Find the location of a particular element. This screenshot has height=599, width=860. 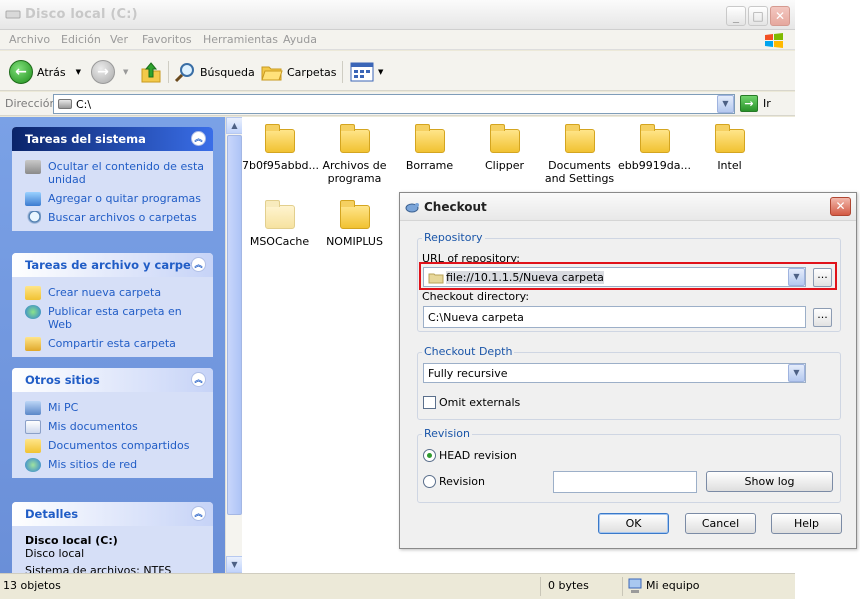

file-tasks-header: Tareas de archivo y carpeta ︽ is located at coordinates (112, 265).